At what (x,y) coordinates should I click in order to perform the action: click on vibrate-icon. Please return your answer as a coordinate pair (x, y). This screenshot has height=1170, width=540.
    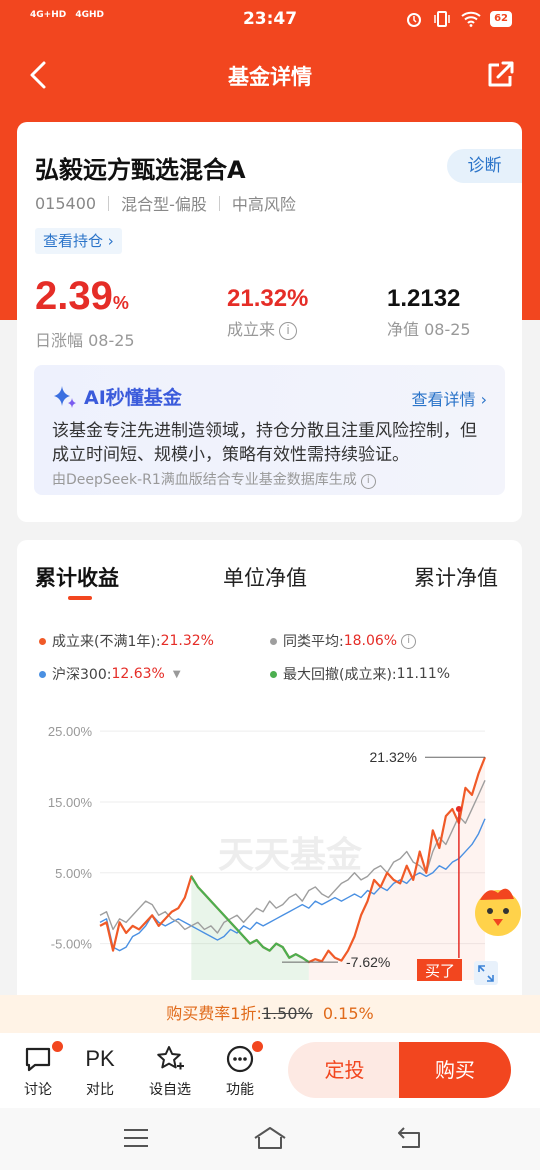
    Looking at the image, I should click on (442, 19).